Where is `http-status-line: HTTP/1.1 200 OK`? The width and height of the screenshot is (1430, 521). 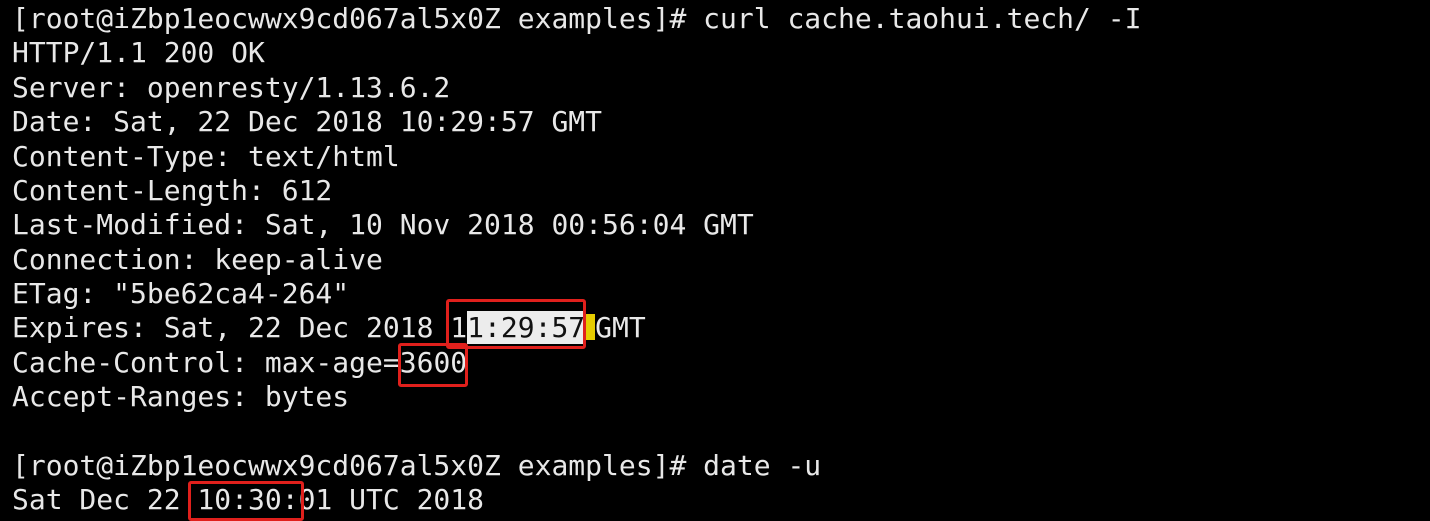 http-status-line: HTTP/1.1 200 OK is located at coordinates (138, 52).